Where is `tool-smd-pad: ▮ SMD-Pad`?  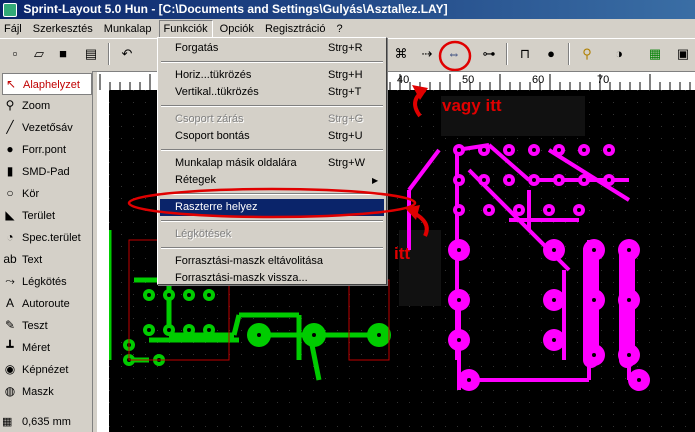 tool-smd-pad: ▮ SMD-Pad is located at coordinates (46, 171).